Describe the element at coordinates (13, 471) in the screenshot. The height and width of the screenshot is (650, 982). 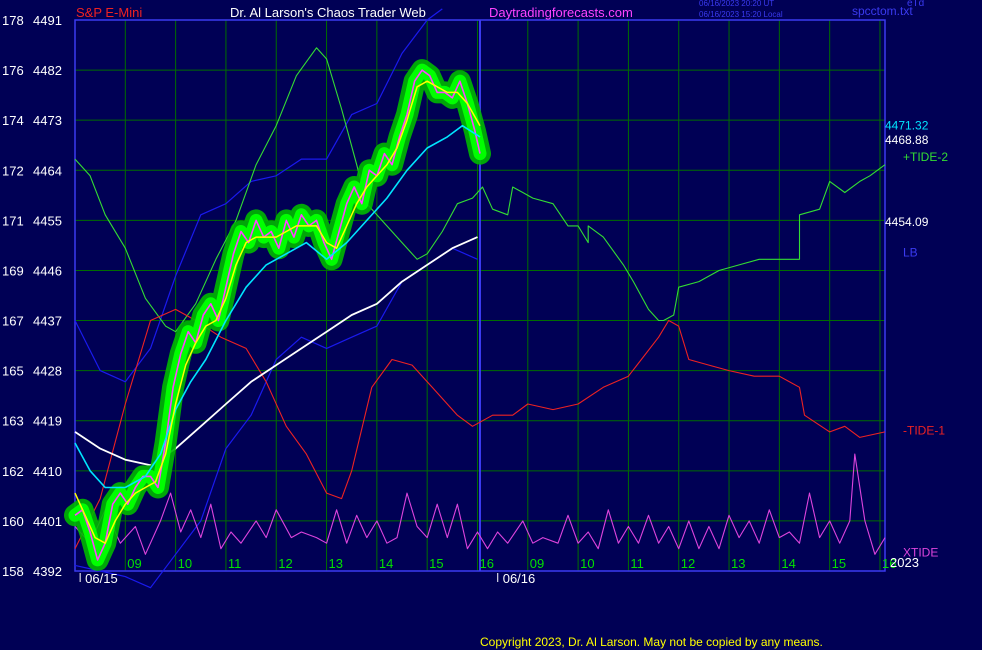
I see `y-label-index: 162` at that location.